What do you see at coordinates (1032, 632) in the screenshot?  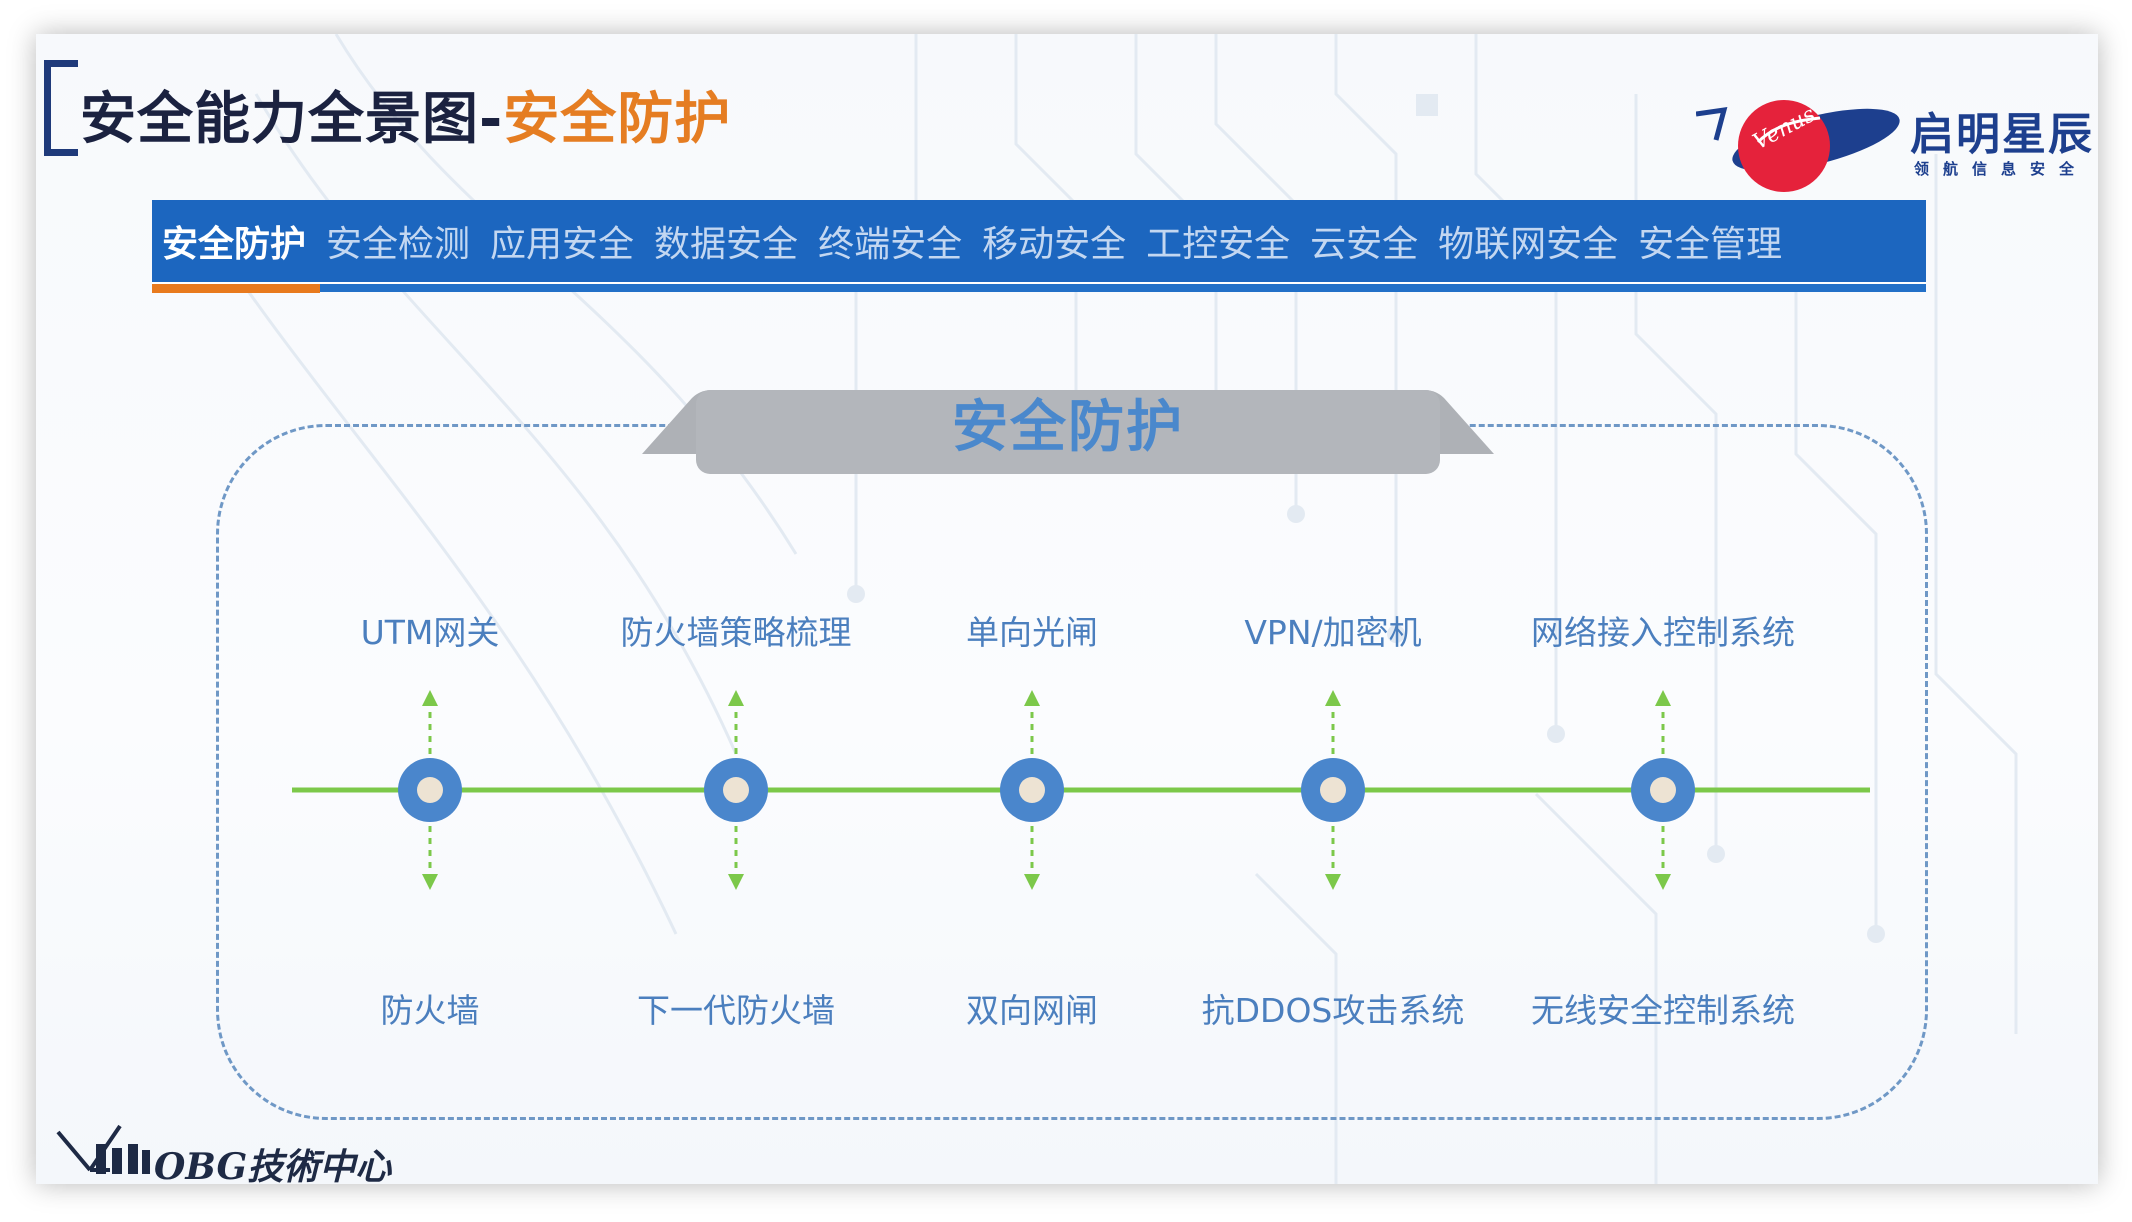 I see `product-label-top: 单向光闸` at bounding box center [1032, 632].